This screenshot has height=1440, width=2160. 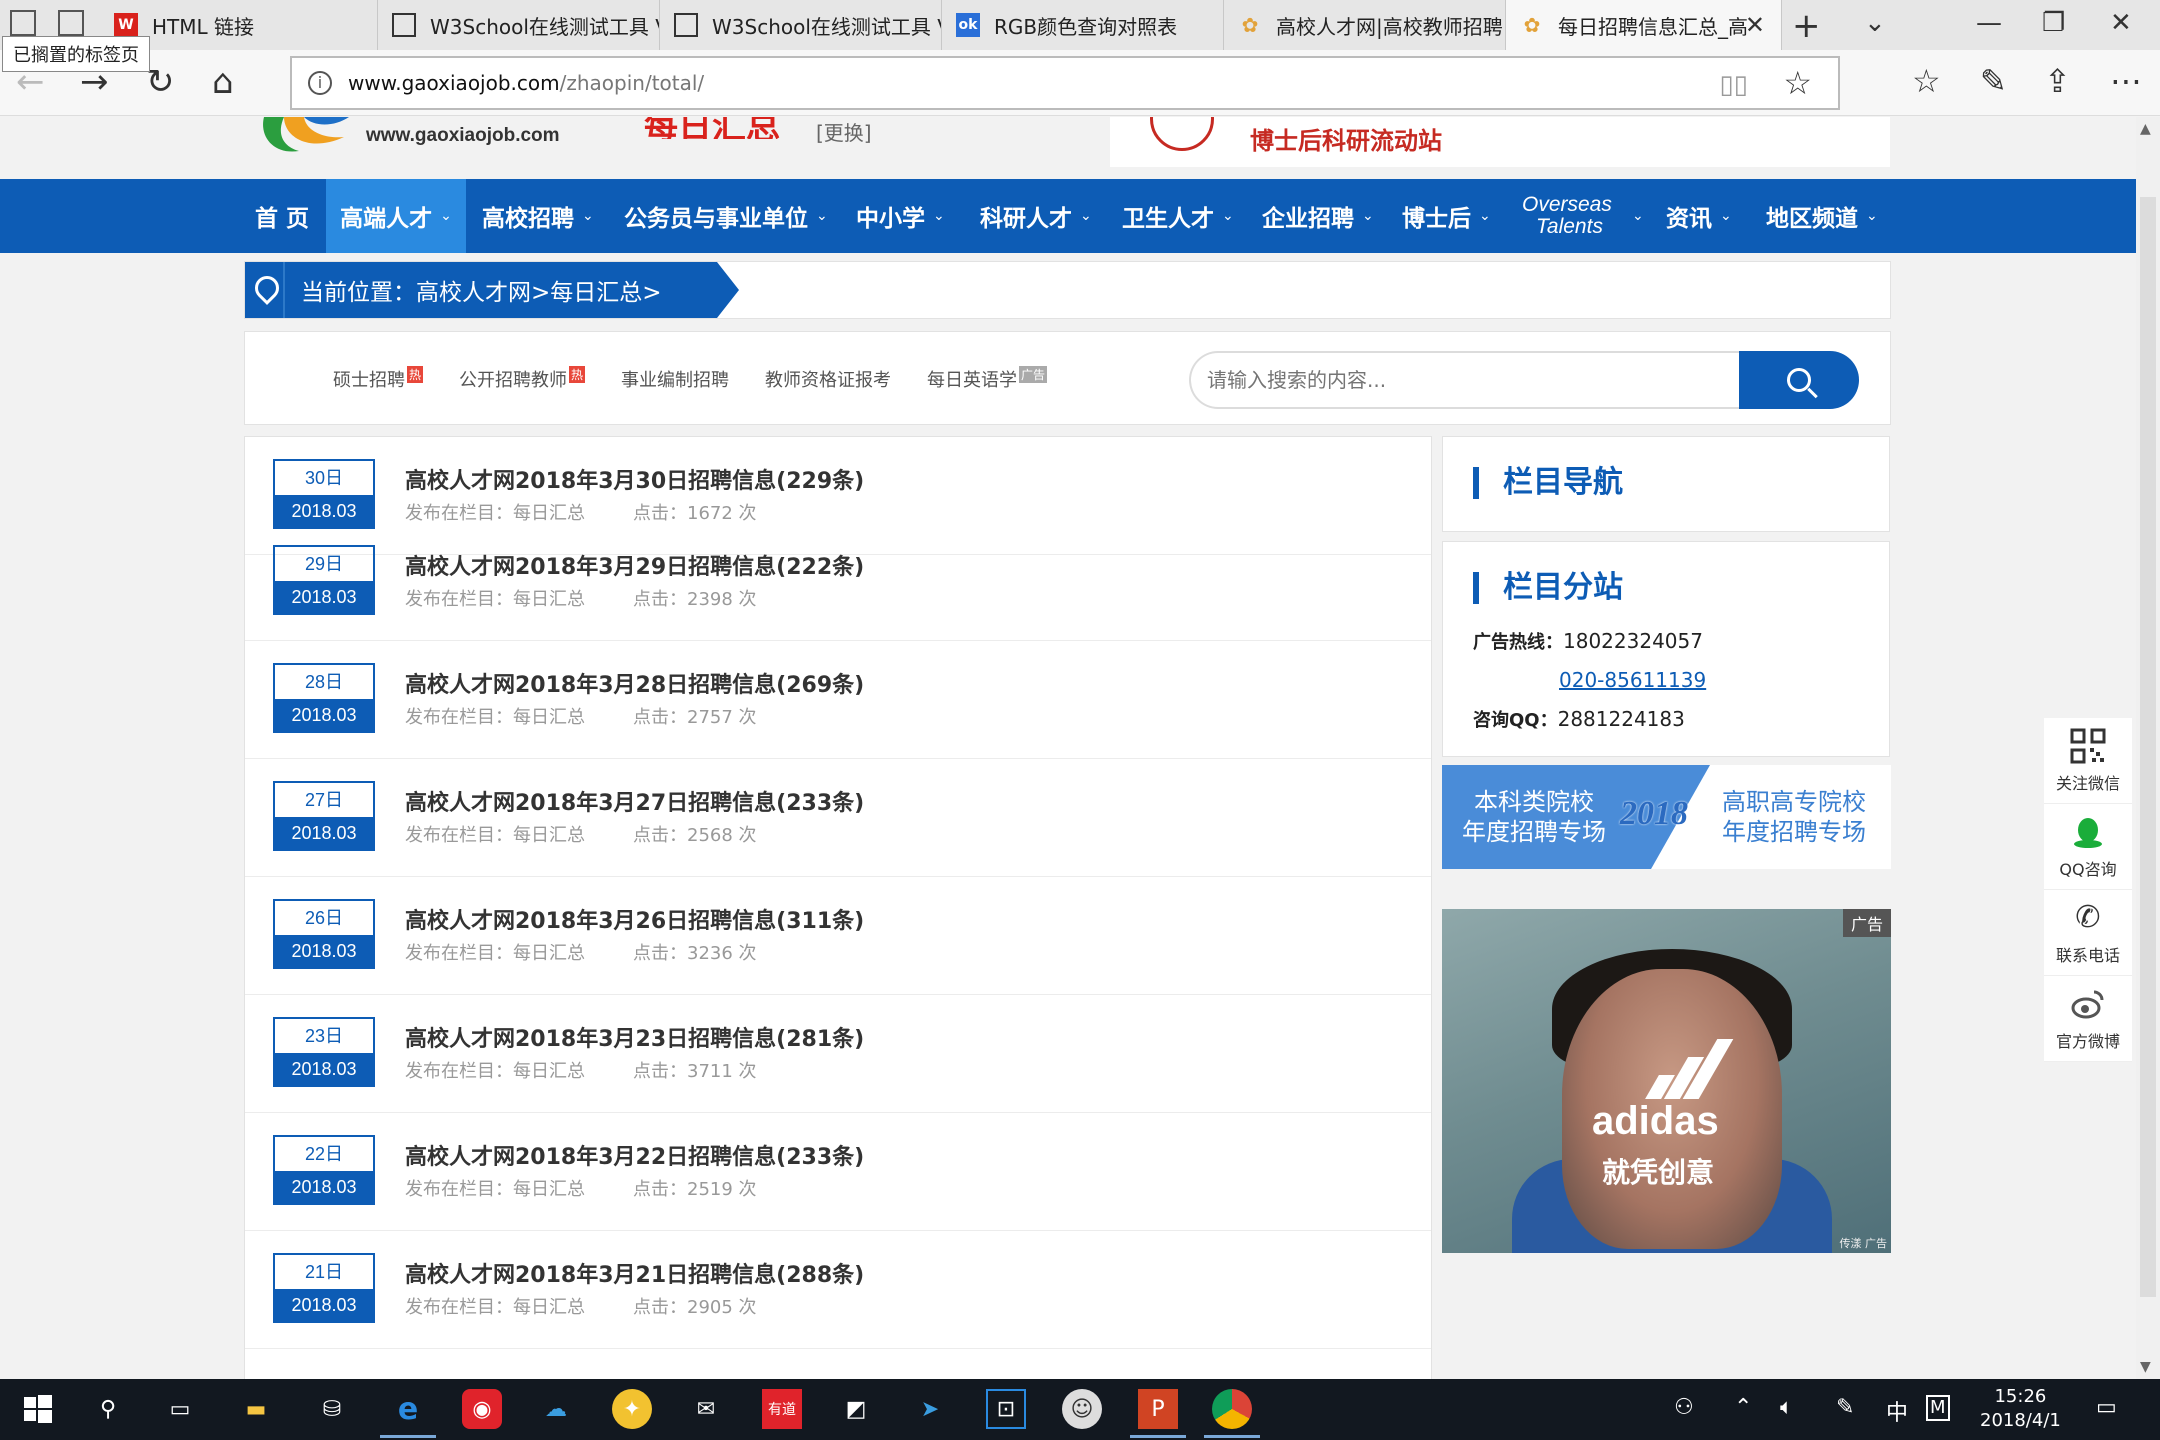 What do you see at coordinates (782, 1409) in the screenshot?
I see `youdao-icon: 有道` at bounding box center [782, 1409].